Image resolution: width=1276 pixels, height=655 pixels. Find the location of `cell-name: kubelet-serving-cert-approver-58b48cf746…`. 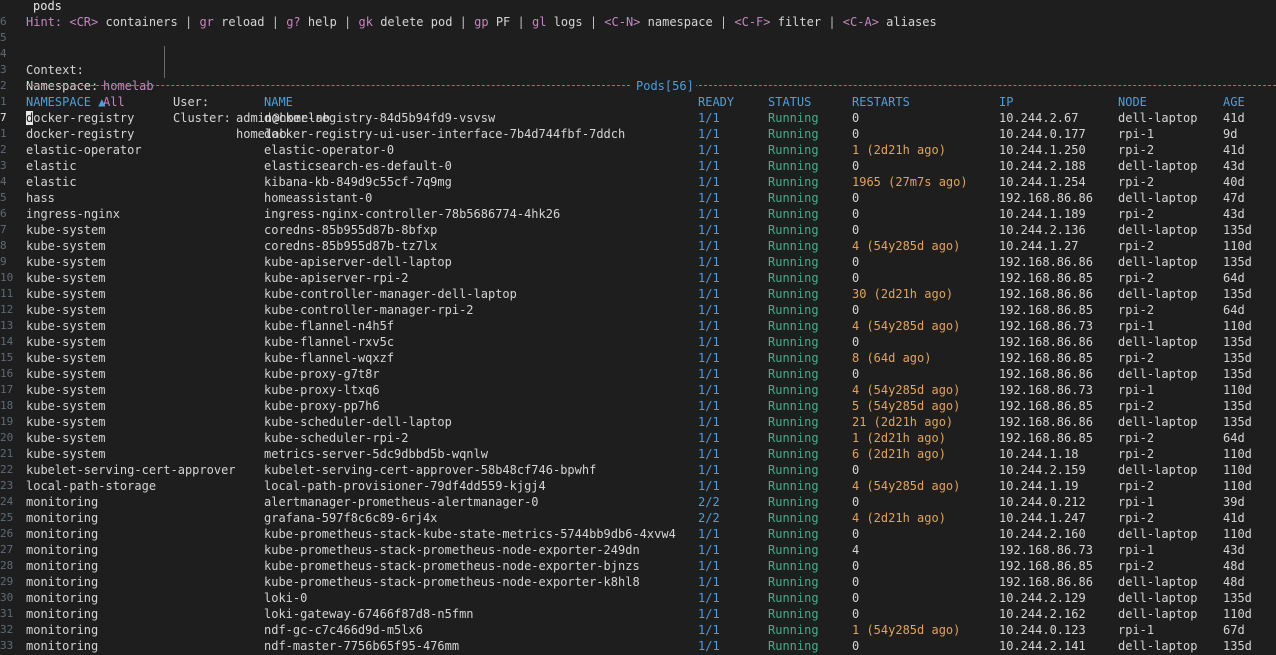

cell-name: kubelet-serving-cert-approver-58b48cf746… is located at coordinates (430, 470).